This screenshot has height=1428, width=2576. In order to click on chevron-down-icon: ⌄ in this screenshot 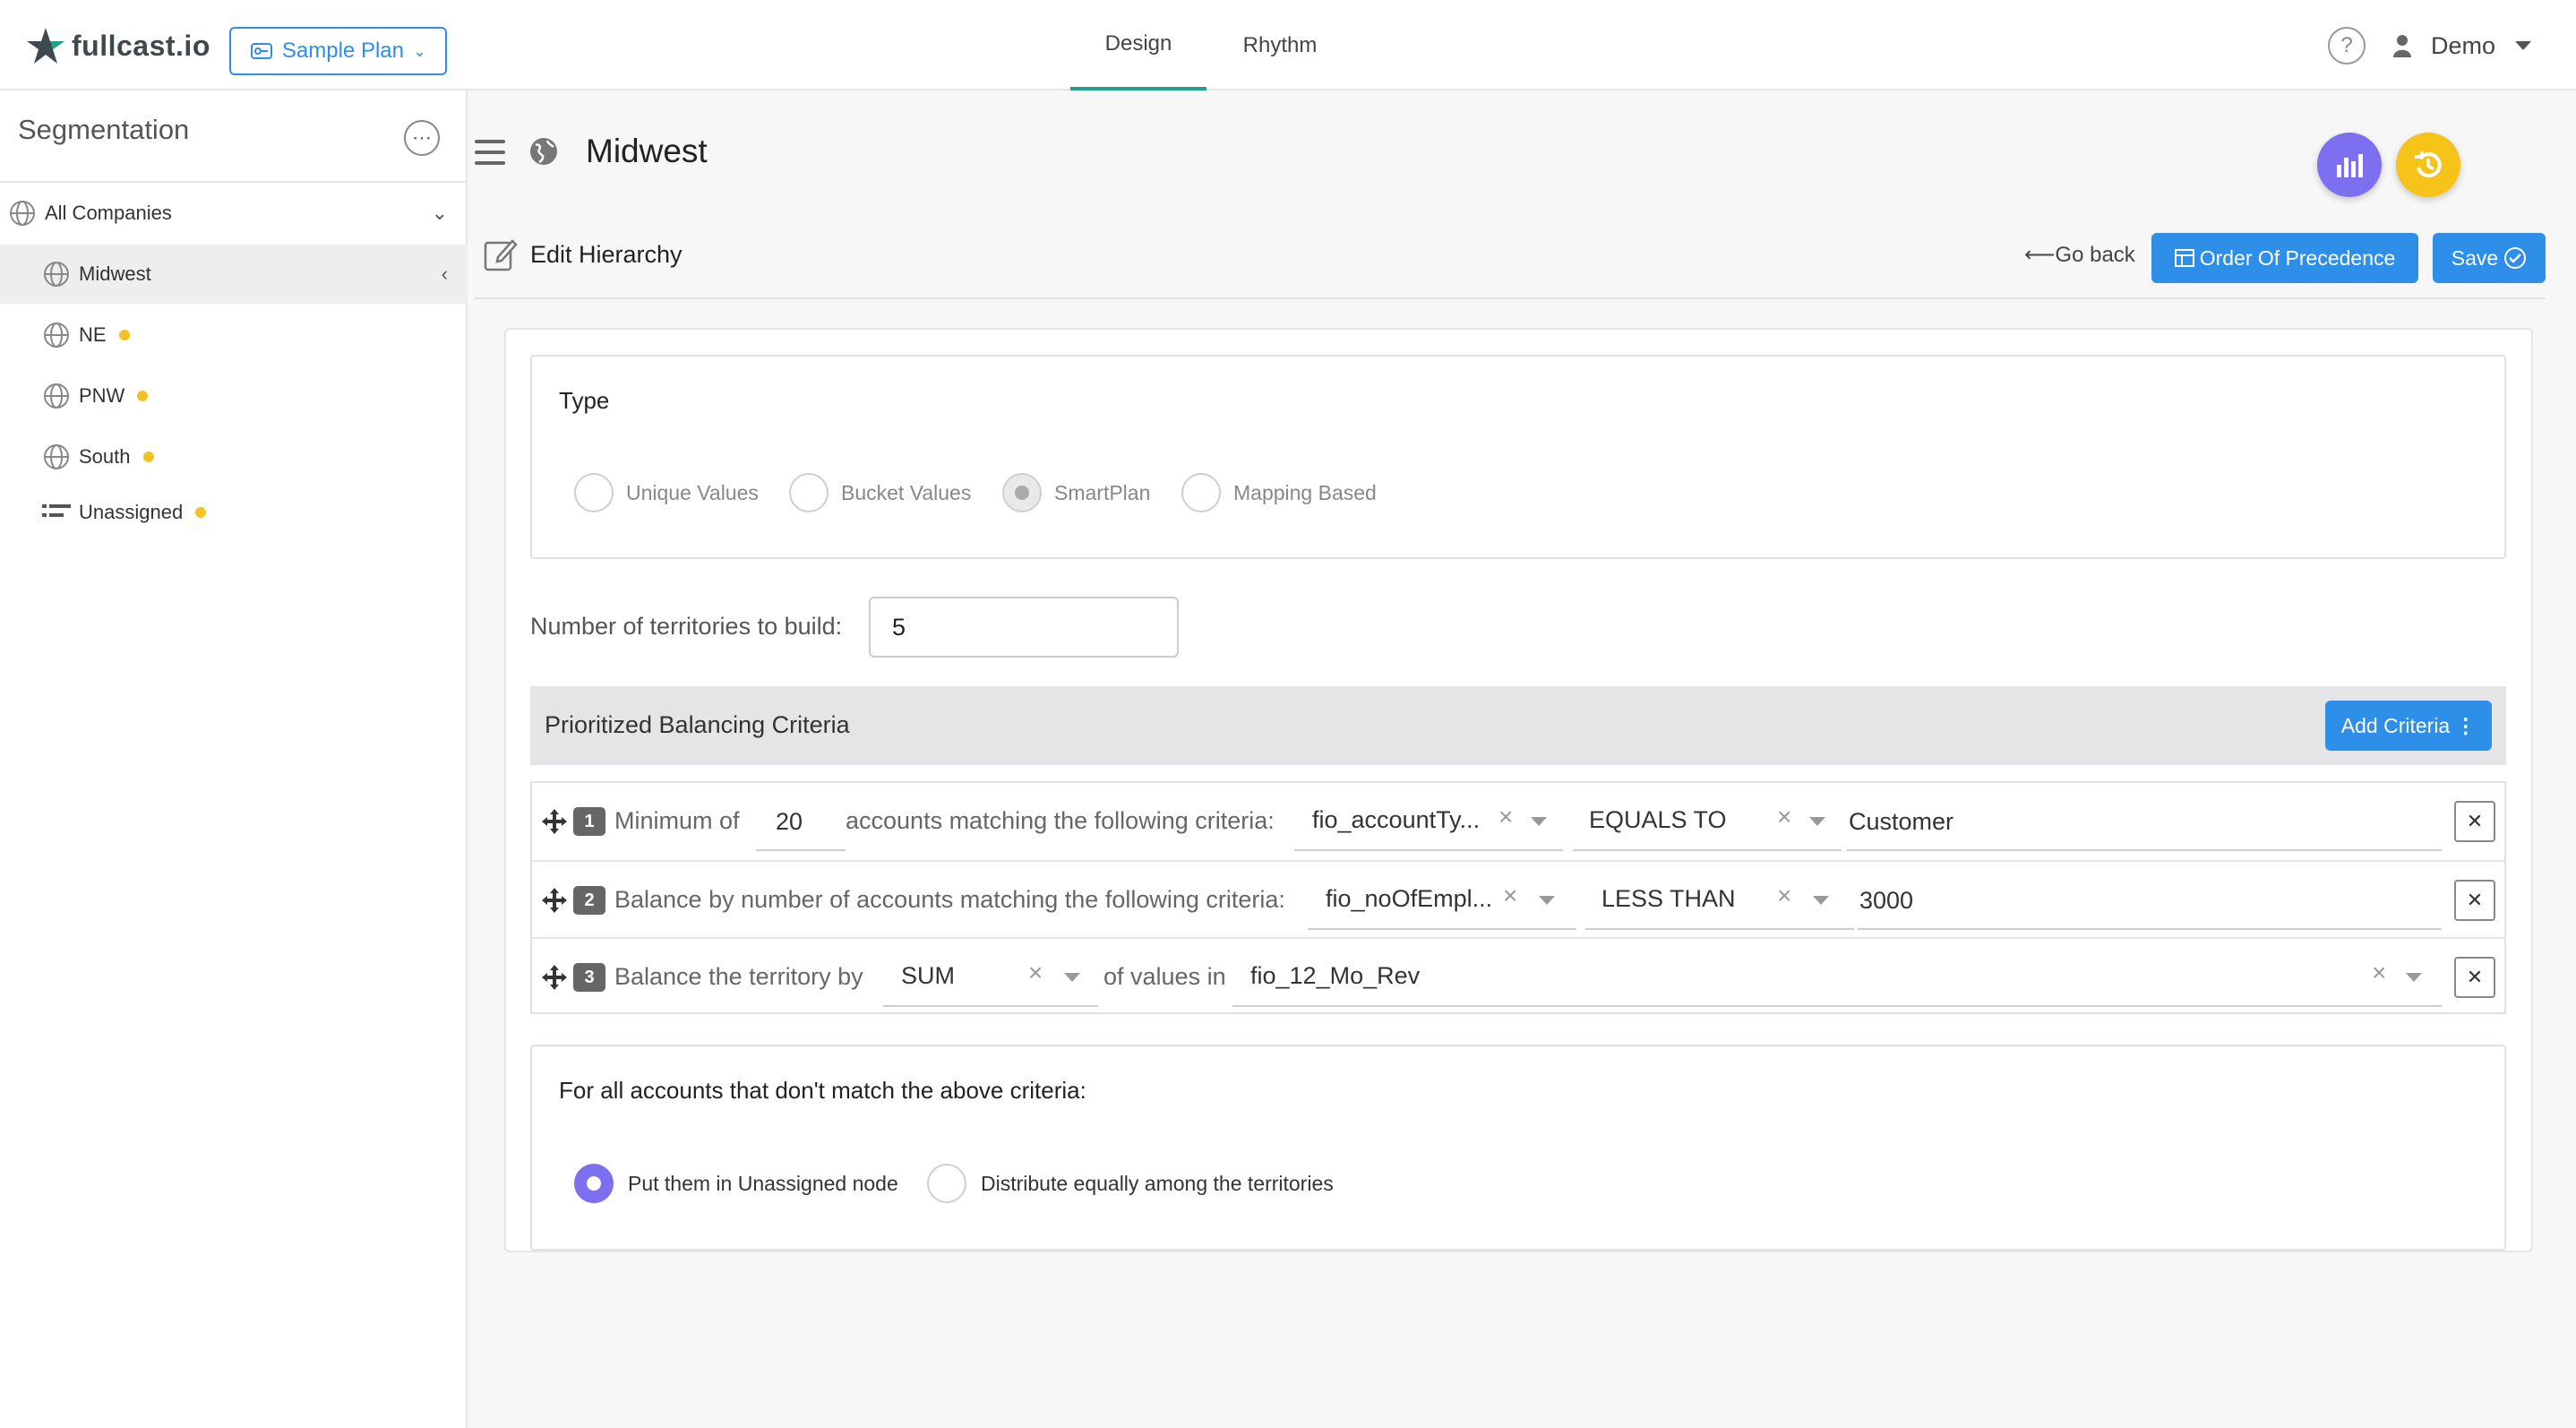, I will do `click(440, 213)`.